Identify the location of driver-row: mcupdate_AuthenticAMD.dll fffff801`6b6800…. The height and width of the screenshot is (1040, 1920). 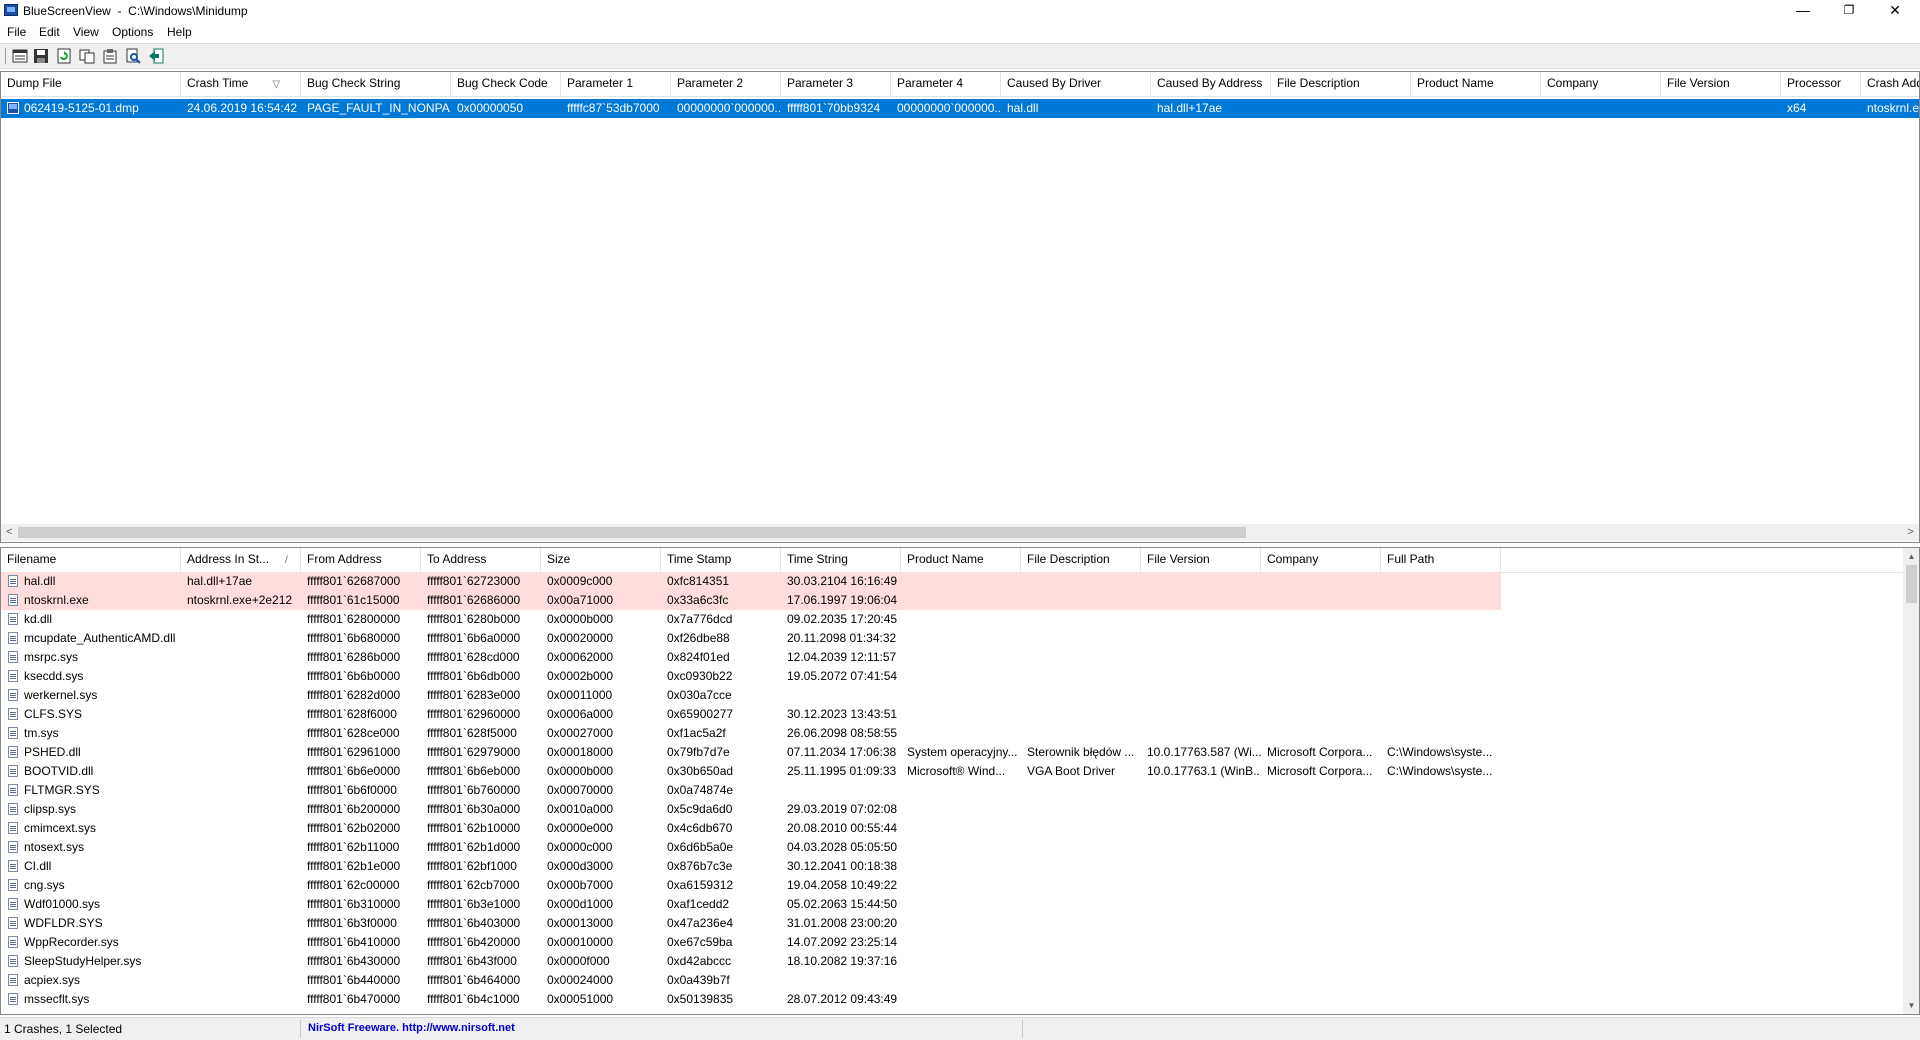
(751, 638).